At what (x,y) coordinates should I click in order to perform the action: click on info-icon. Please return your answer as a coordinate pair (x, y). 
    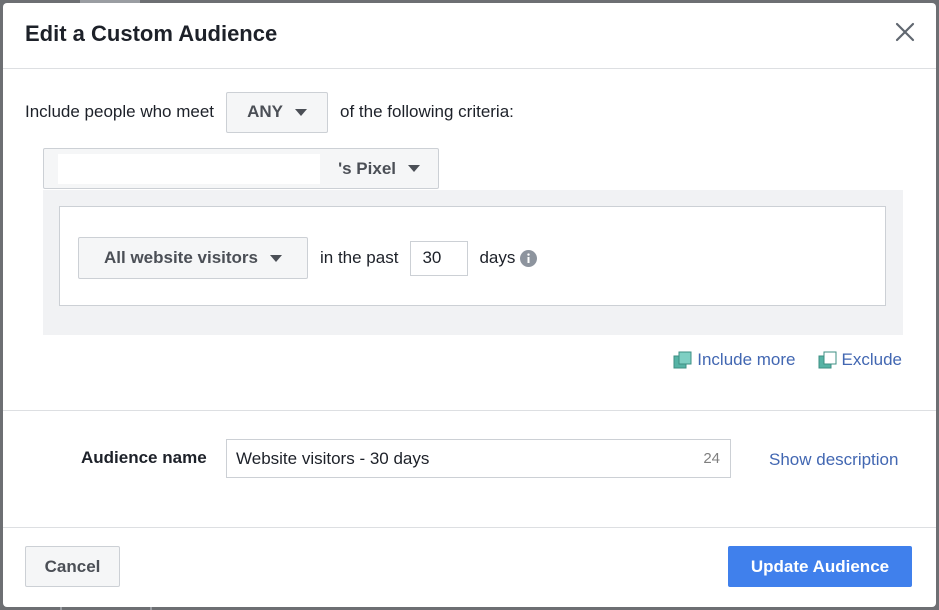
    Looking at the image, I should click on (529, 258).